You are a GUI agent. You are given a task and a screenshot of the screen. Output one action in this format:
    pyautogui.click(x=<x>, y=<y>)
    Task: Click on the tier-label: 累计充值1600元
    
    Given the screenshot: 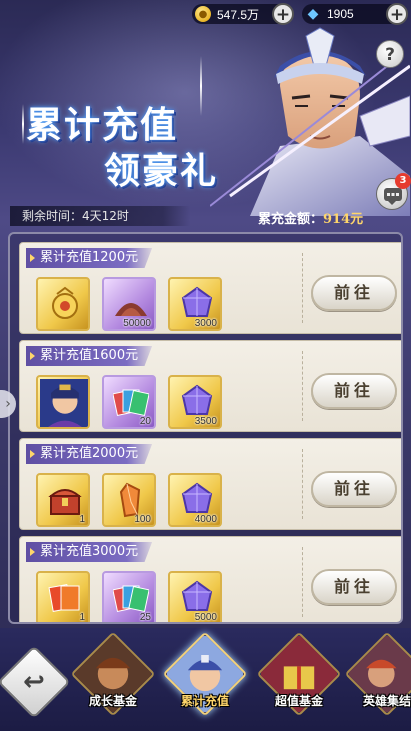 What is the action you would take?
    pyautogui.click(x=89, y=356)
    